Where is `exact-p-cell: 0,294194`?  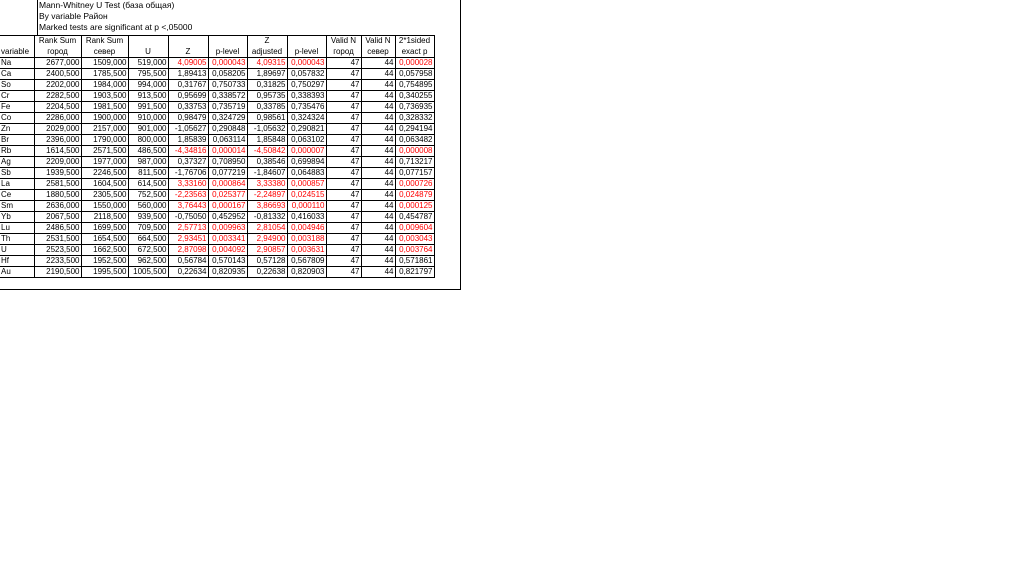
exact-p-cell: 0,294194 is located at coordinates (414, 129).